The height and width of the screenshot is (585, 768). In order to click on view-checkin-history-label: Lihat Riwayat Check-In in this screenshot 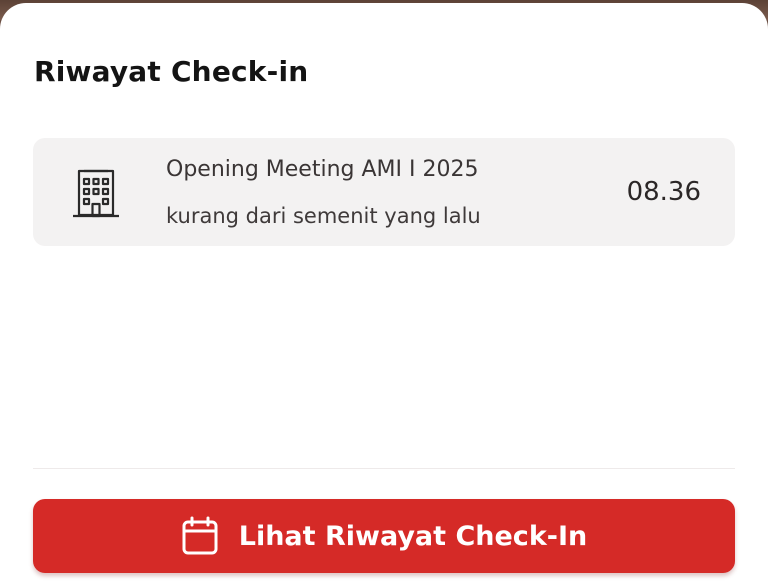, I will do `click(413, 536)`.